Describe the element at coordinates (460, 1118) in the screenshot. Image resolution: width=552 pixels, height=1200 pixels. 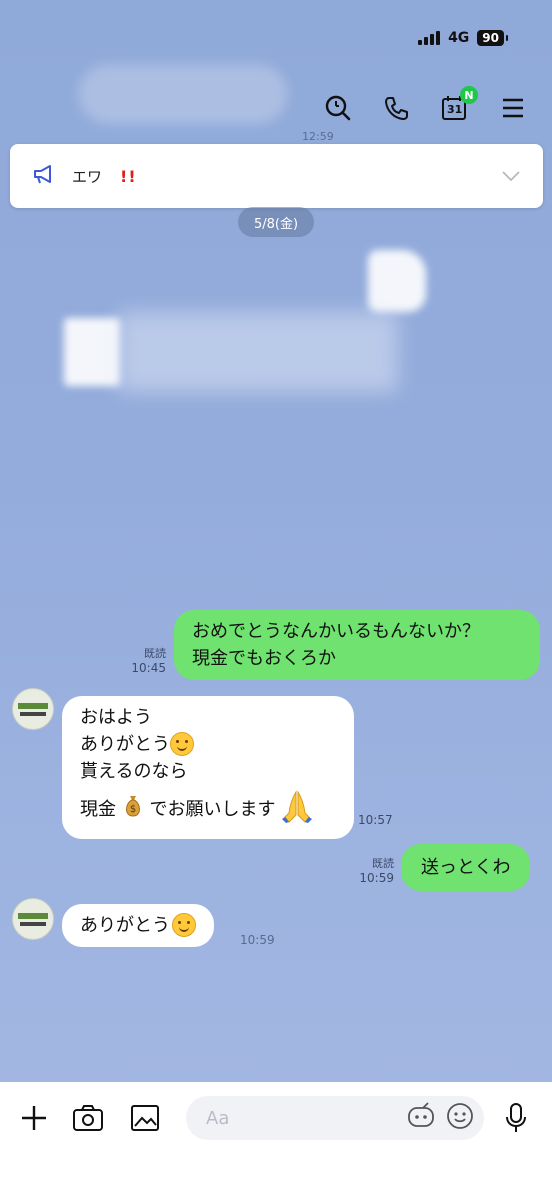
I see `emoji-icon` at that location.